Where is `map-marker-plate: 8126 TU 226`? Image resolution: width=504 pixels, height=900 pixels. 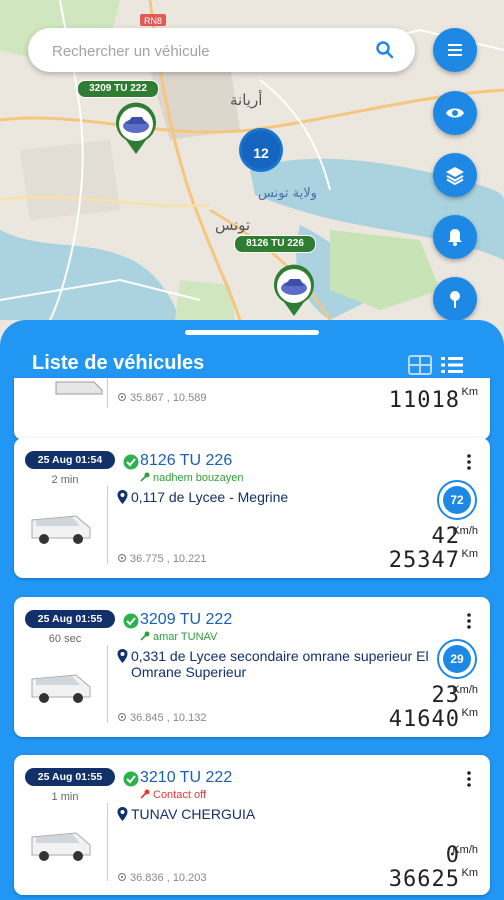 map-marker-plate: 8126 TU 226 is located at coordinates (275, 244).